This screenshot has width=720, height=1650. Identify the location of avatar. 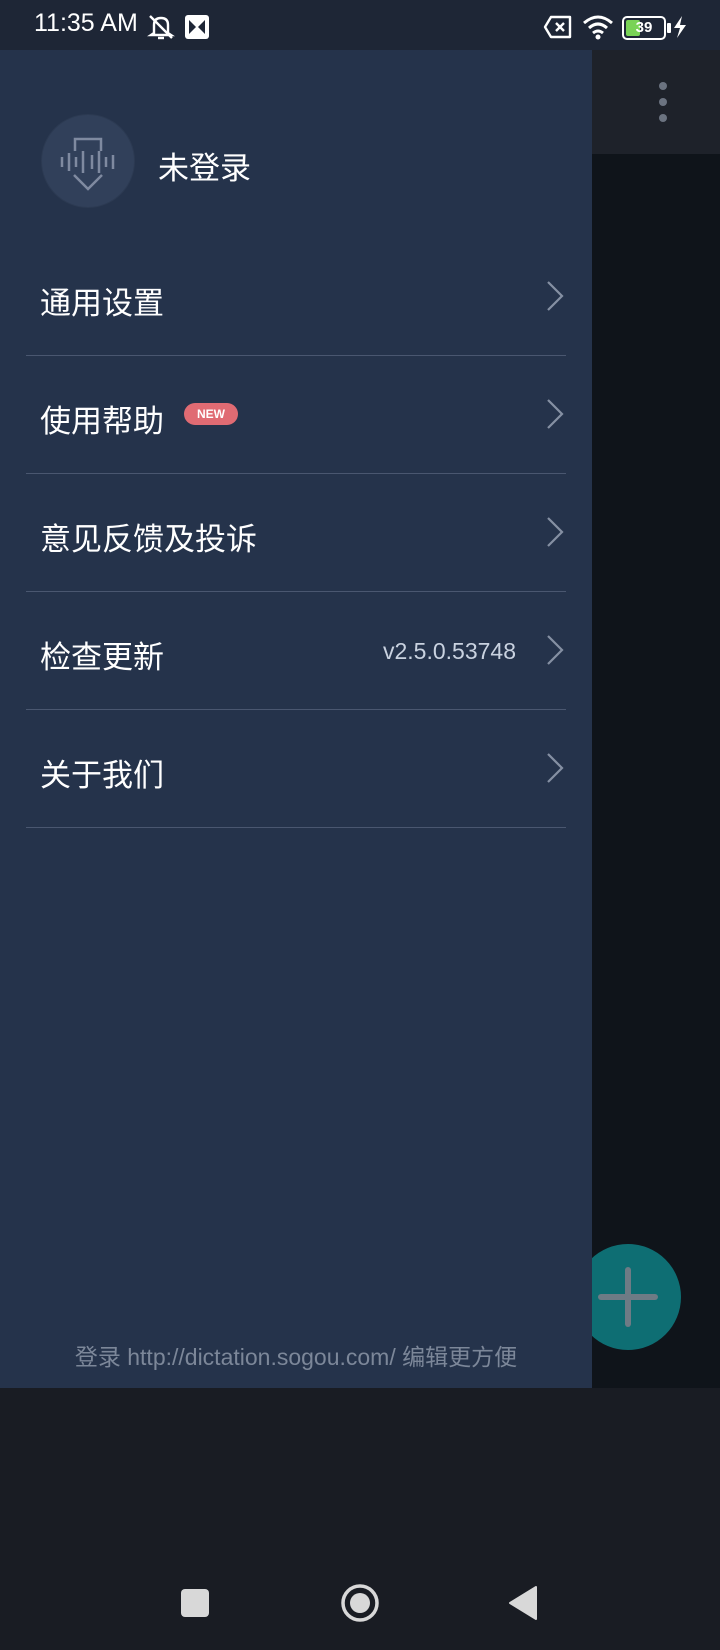
(88, 161).